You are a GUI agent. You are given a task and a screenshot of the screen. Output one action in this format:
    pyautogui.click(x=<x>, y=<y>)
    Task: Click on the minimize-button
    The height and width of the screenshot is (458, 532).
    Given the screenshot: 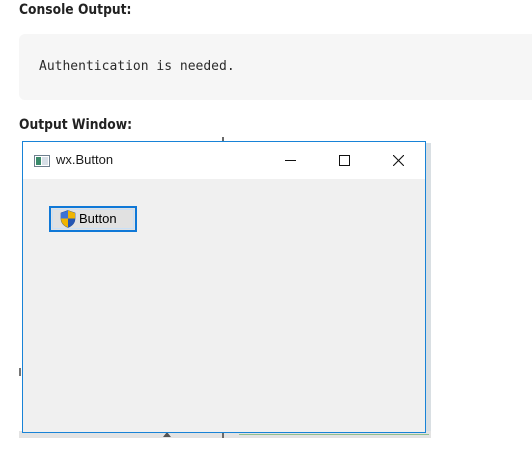 What is the action you would take?
    pyautogui.click(x=290, y=160)
    